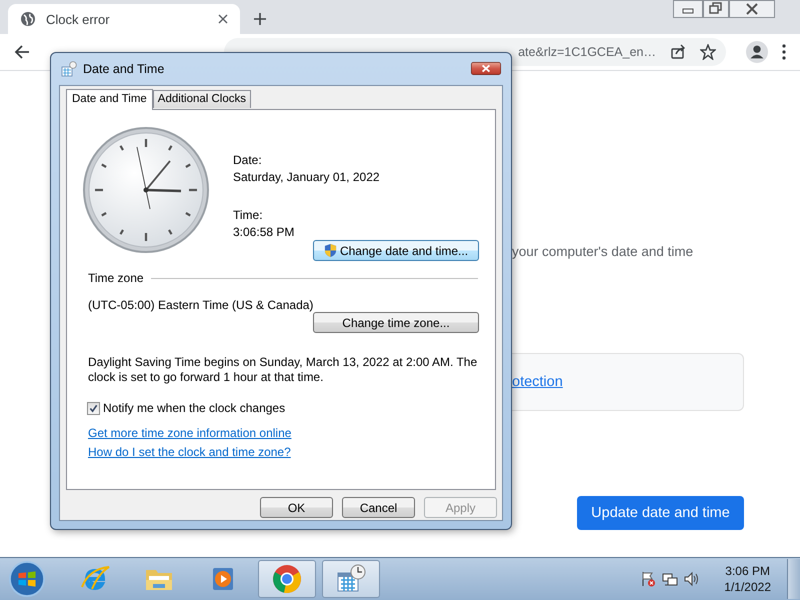 This screenshot has width=800, height=600. Describe the element at coordinates (201, 305) in the screenshot. I see `time-zone-value: (UTC-05:00) Eastern Time (US & Canada)` at that location.